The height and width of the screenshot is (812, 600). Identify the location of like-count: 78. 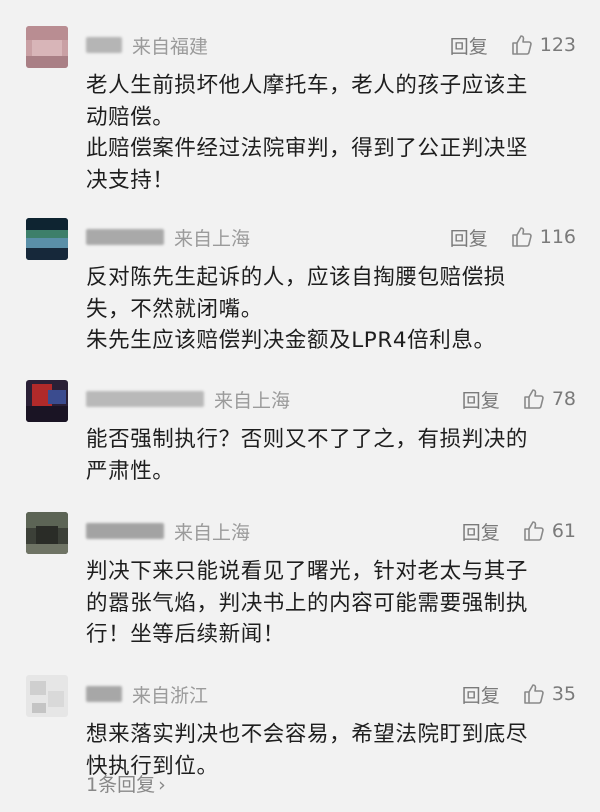
(563, 399).